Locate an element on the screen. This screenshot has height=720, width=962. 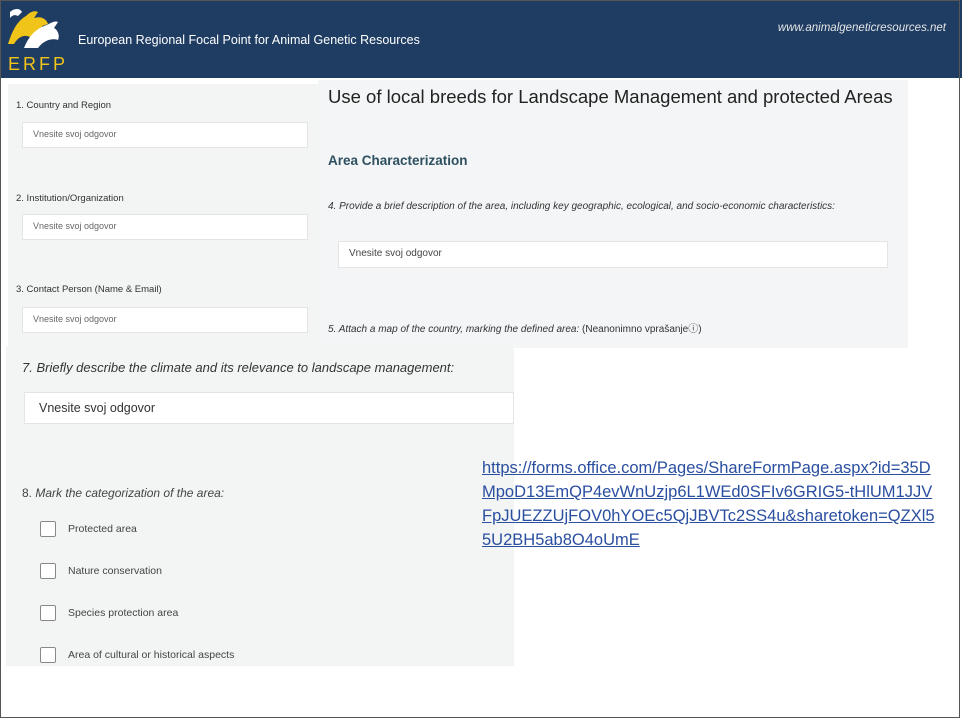
option-species-protection: Species protection area is located at coordinates (109, 613).